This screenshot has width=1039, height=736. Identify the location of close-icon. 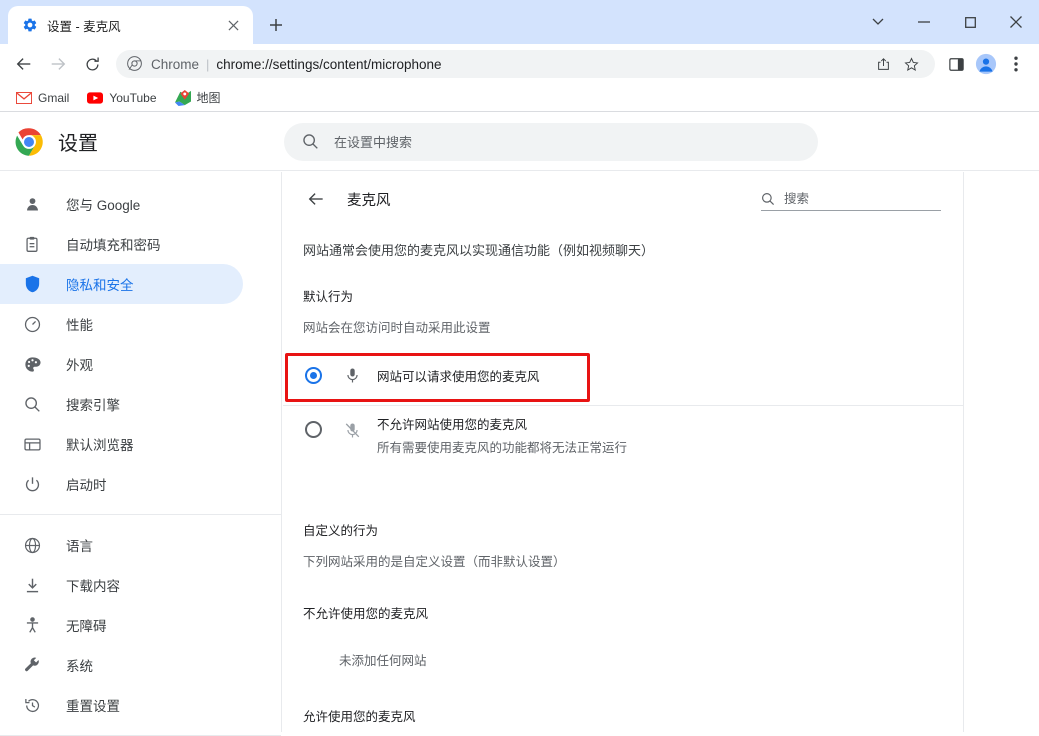
(233, 25).